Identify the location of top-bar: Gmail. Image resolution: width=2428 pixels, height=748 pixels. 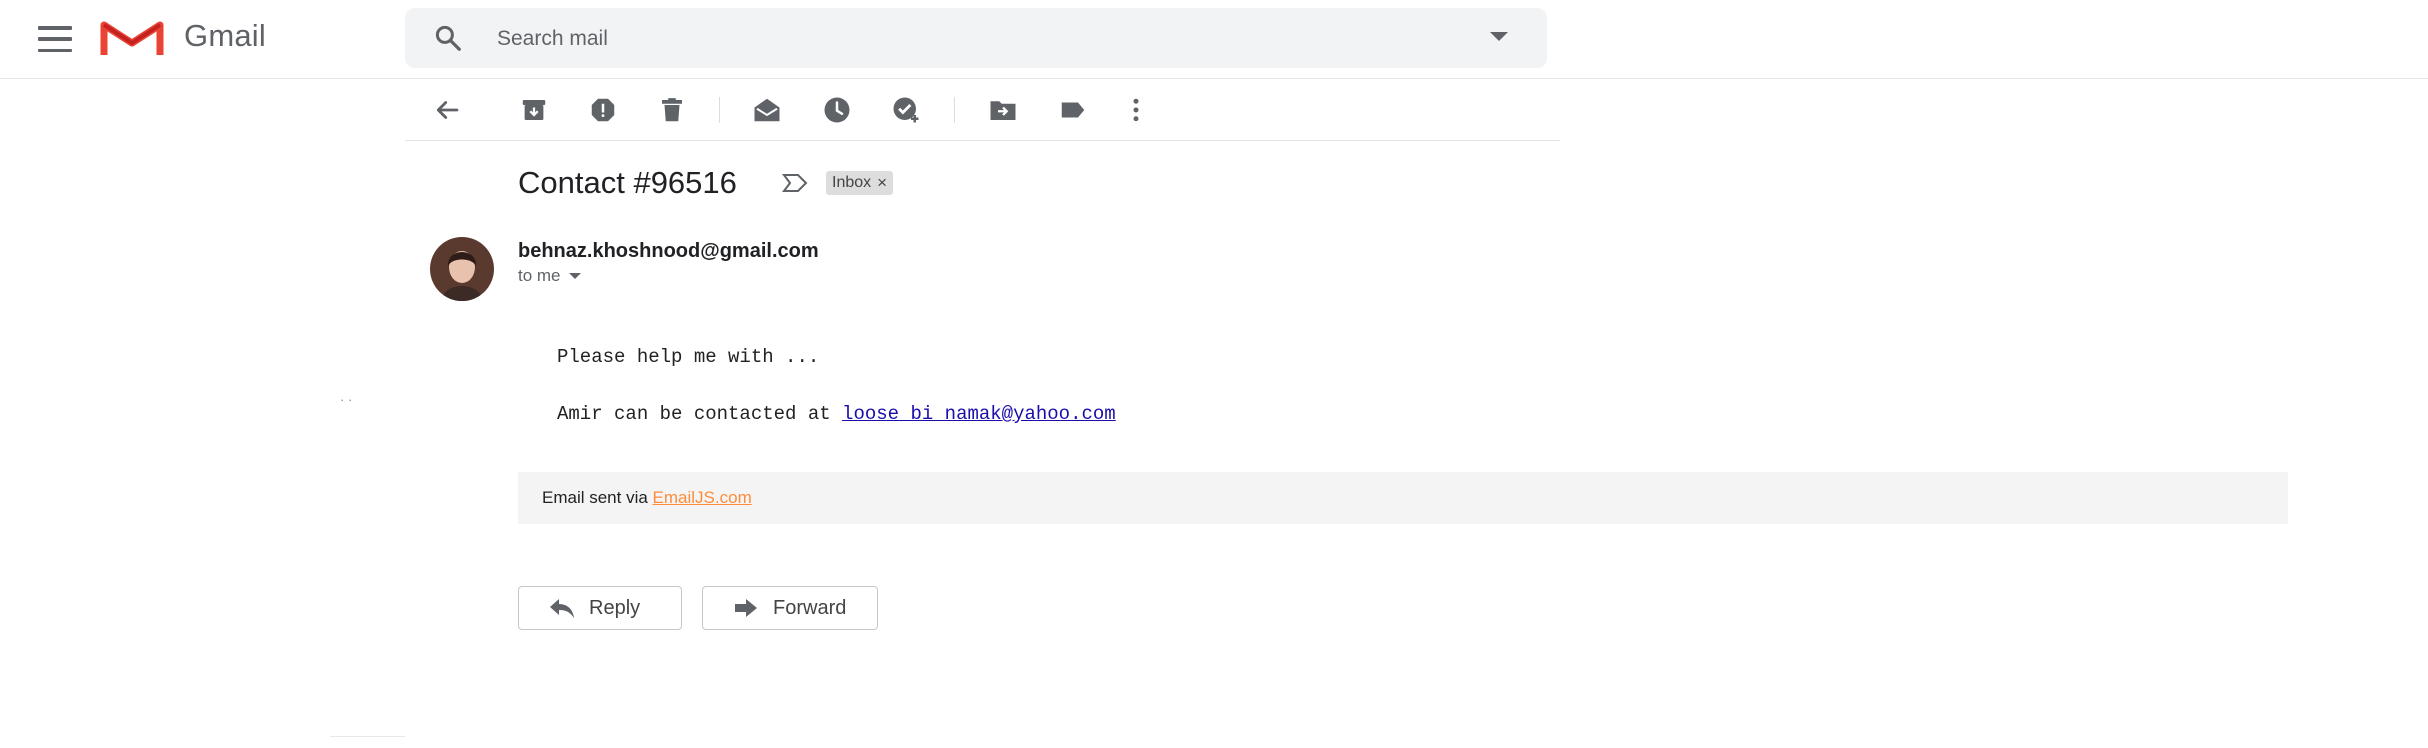
(1214, 39).